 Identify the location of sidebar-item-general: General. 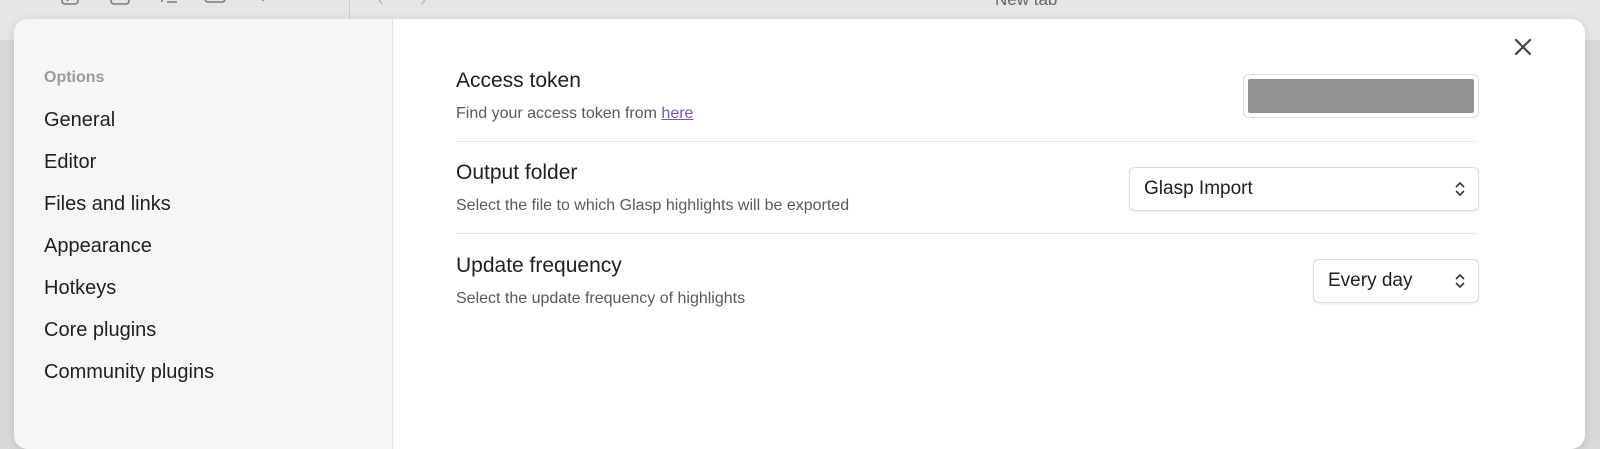
(79, 120).